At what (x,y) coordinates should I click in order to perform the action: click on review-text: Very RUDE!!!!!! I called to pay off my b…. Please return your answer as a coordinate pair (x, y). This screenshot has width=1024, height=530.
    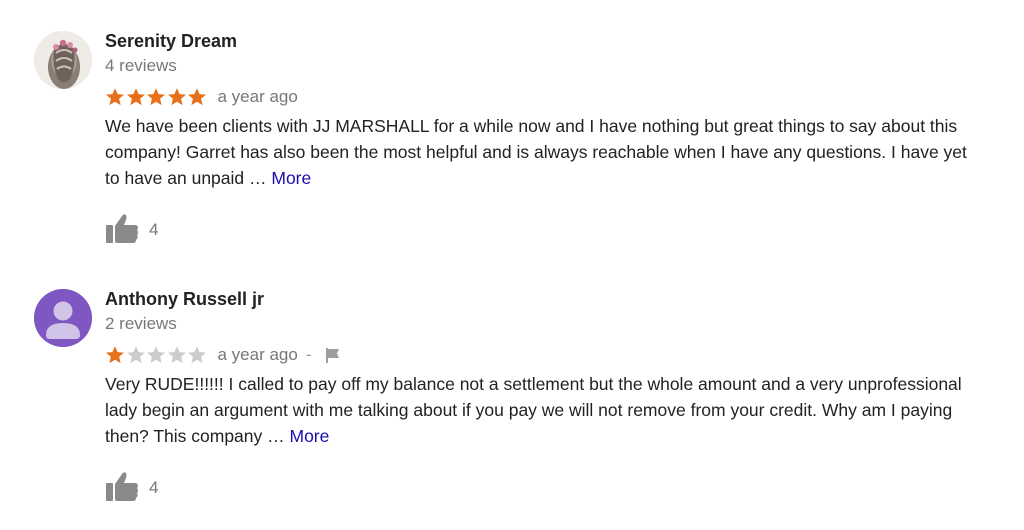
    Looking at the image, I should click on (545, 410).